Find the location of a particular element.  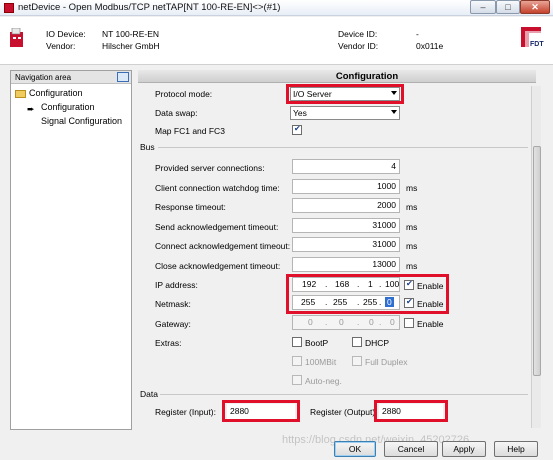

navigation-title: Navigation area is located at coordinates (43, 77).